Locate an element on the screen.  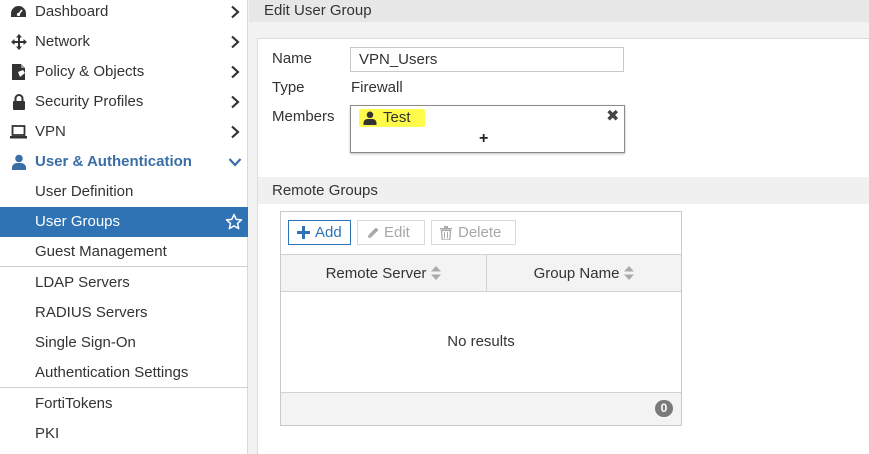
result-count-badge: 0 is located at coordinates (664, 408).